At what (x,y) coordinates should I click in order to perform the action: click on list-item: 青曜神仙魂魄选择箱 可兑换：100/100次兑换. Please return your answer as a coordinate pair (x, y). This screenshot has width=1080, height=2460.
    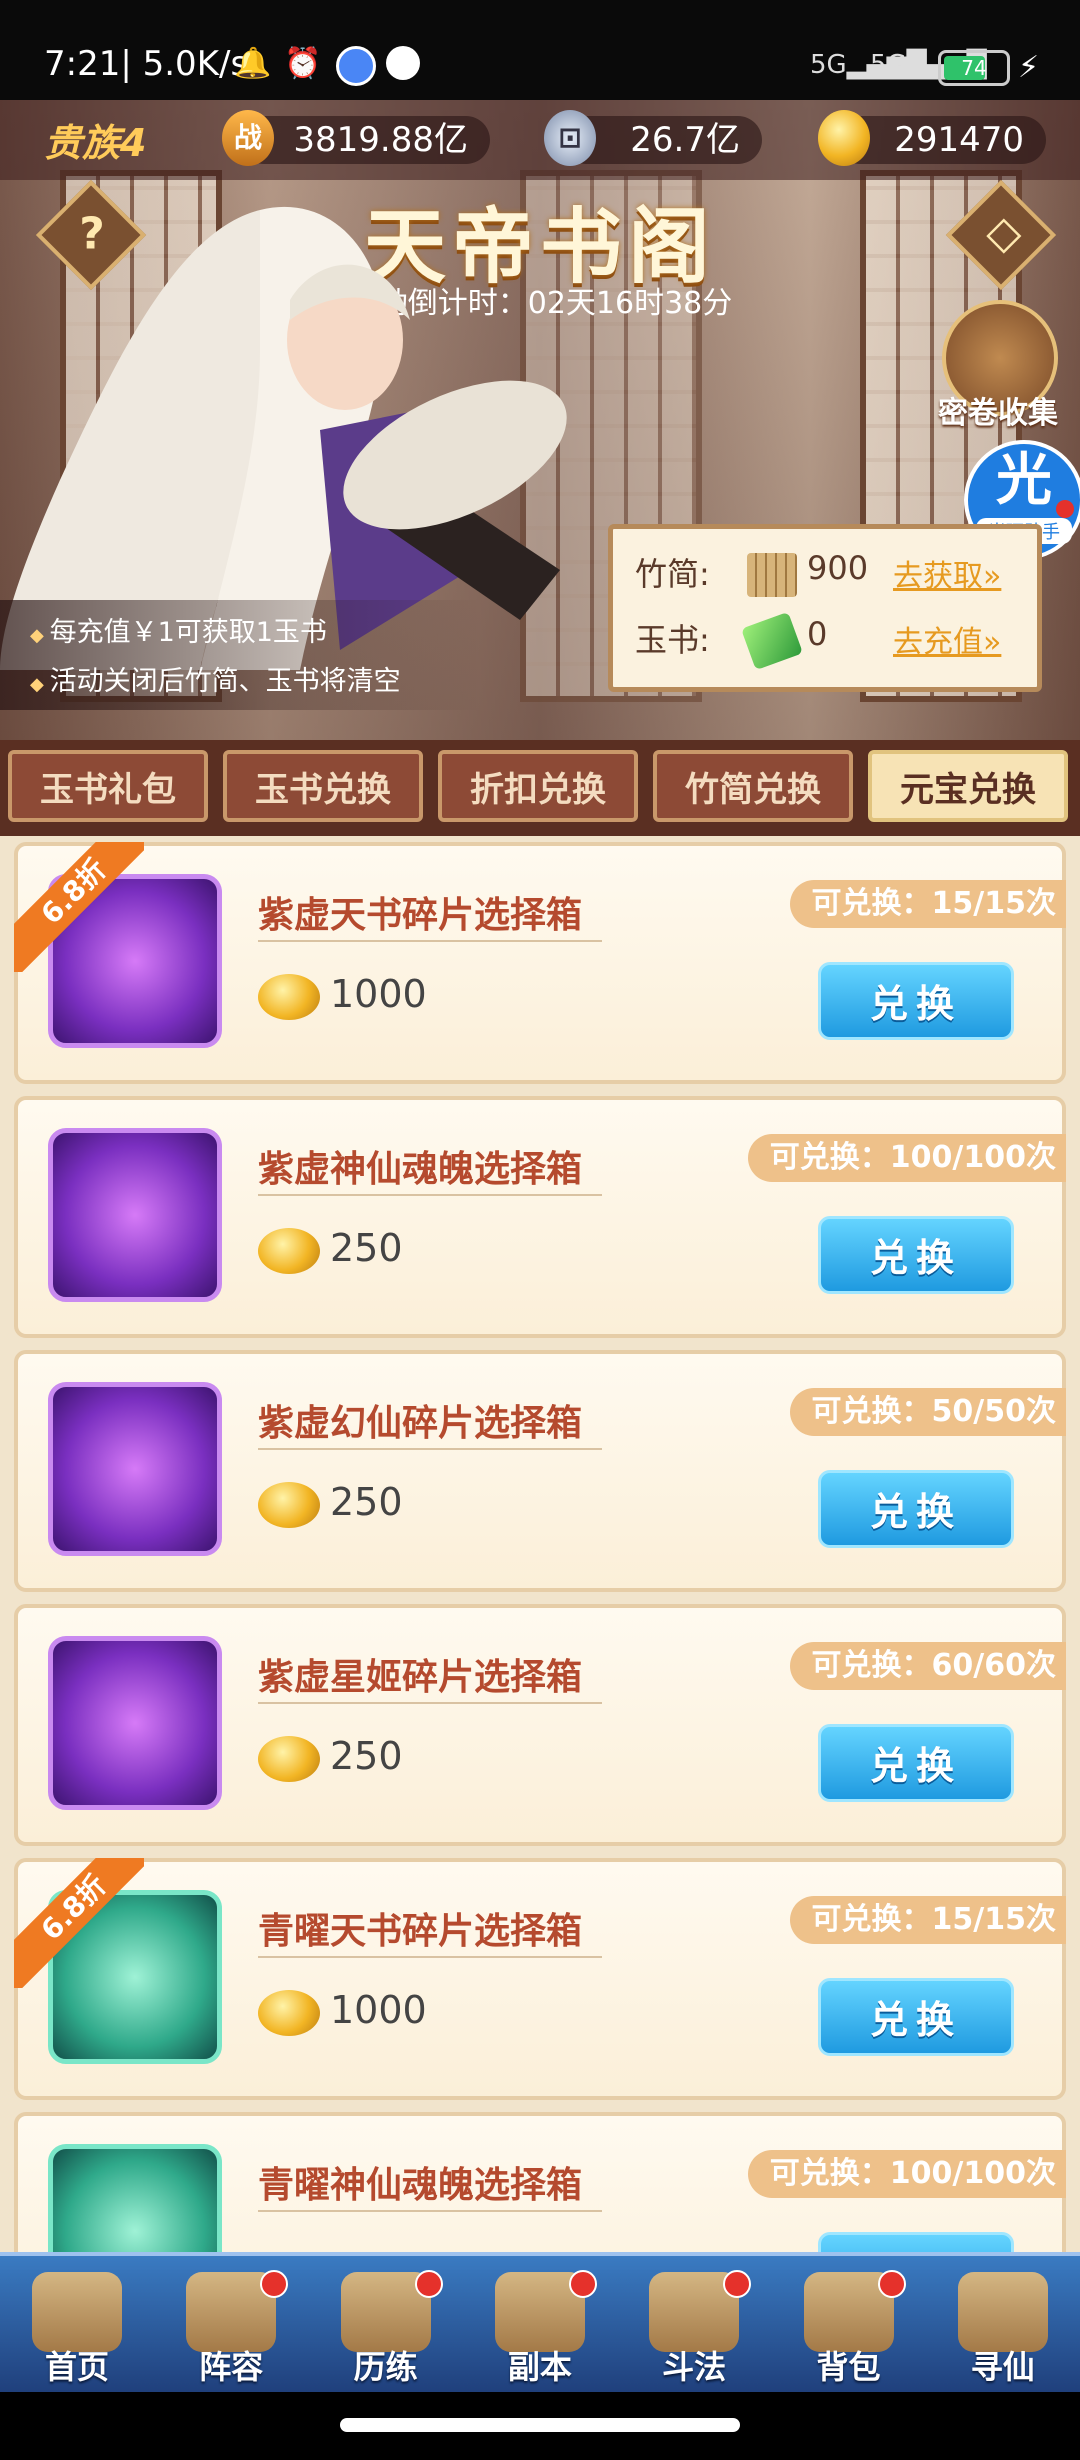
    Looking at the image, I should click on (540, 2182).